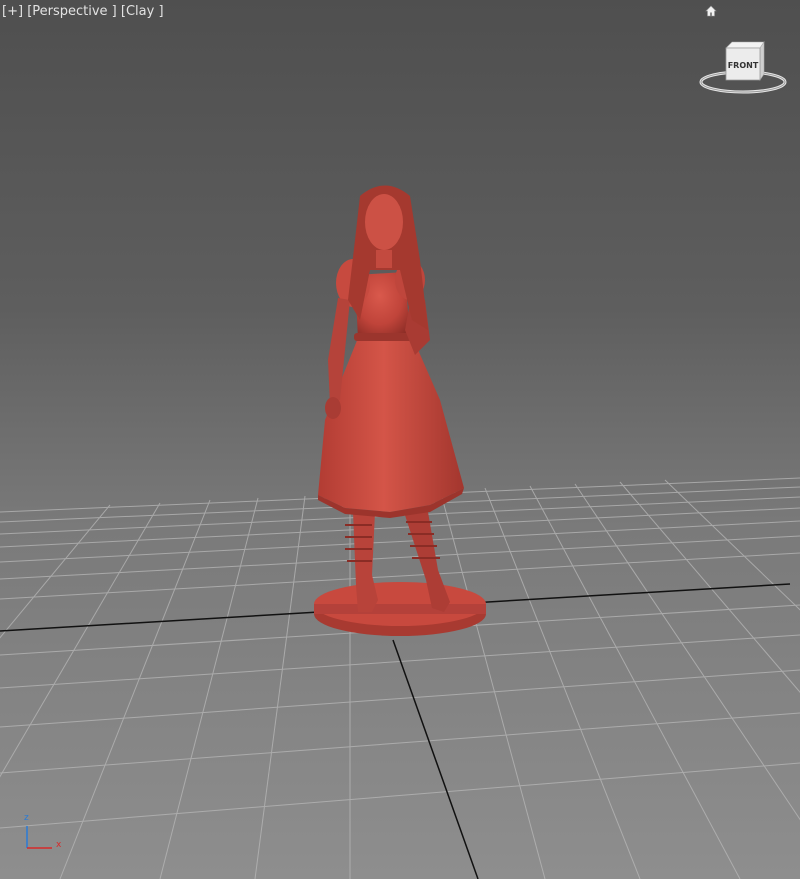 The width and height of the screenshot is (800, 879). Describe the element at coordinates (26, 818) in the screenshot. I see `axis-z-label: z` at that location.